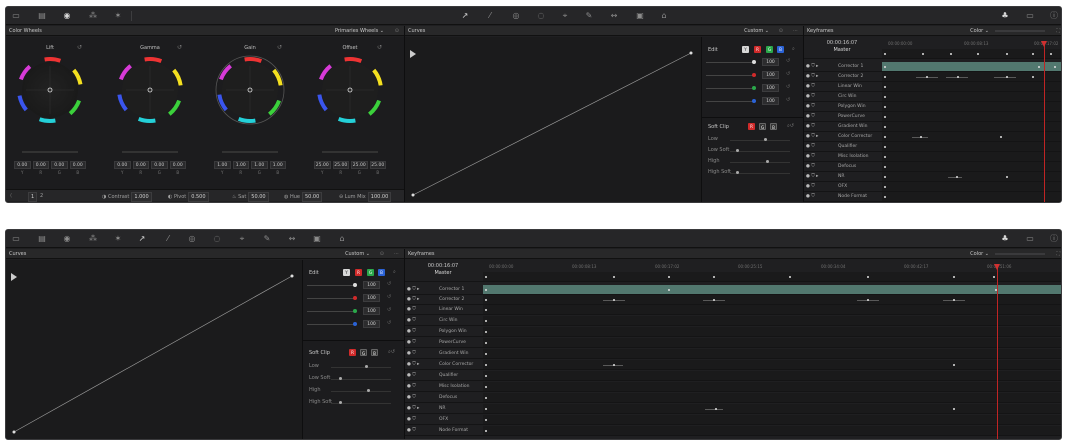 Image resolution: width=1065 pixels, height=444 pixels. I want to click on edit-row-y: 100 ↺, so click(353, 285).